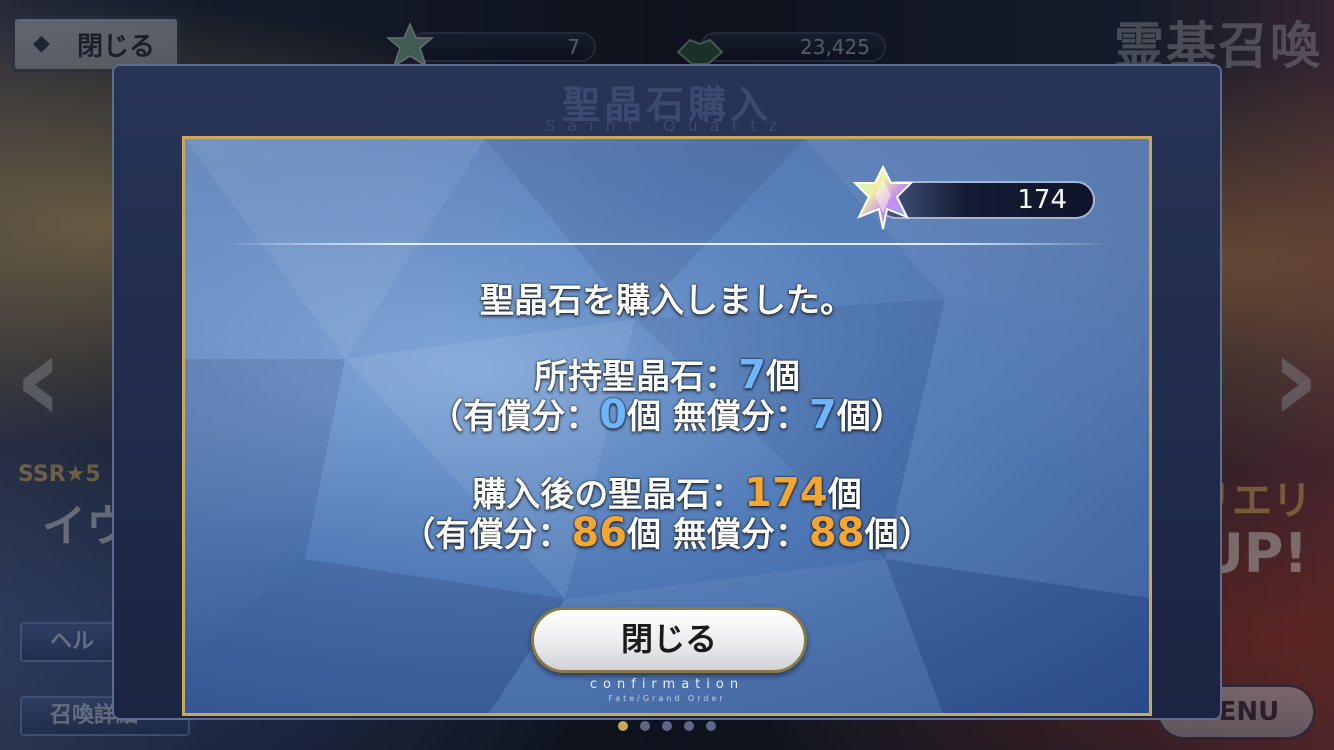 The height and width of the screenshot is (750, 1334). Describe the element at coordinates (613, 415) in the screenshot. I see `owned-paid-value: 0` at that location.